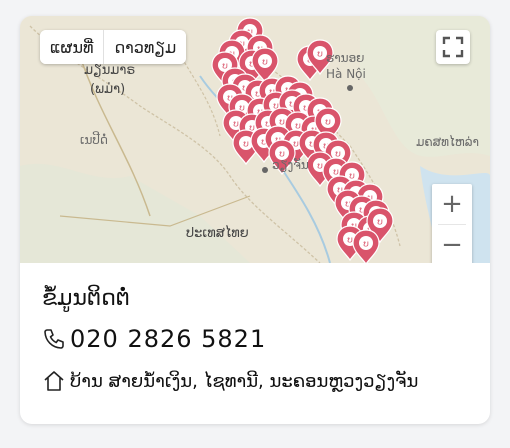  I want to click on fullscreen-button, so click(453, 47).